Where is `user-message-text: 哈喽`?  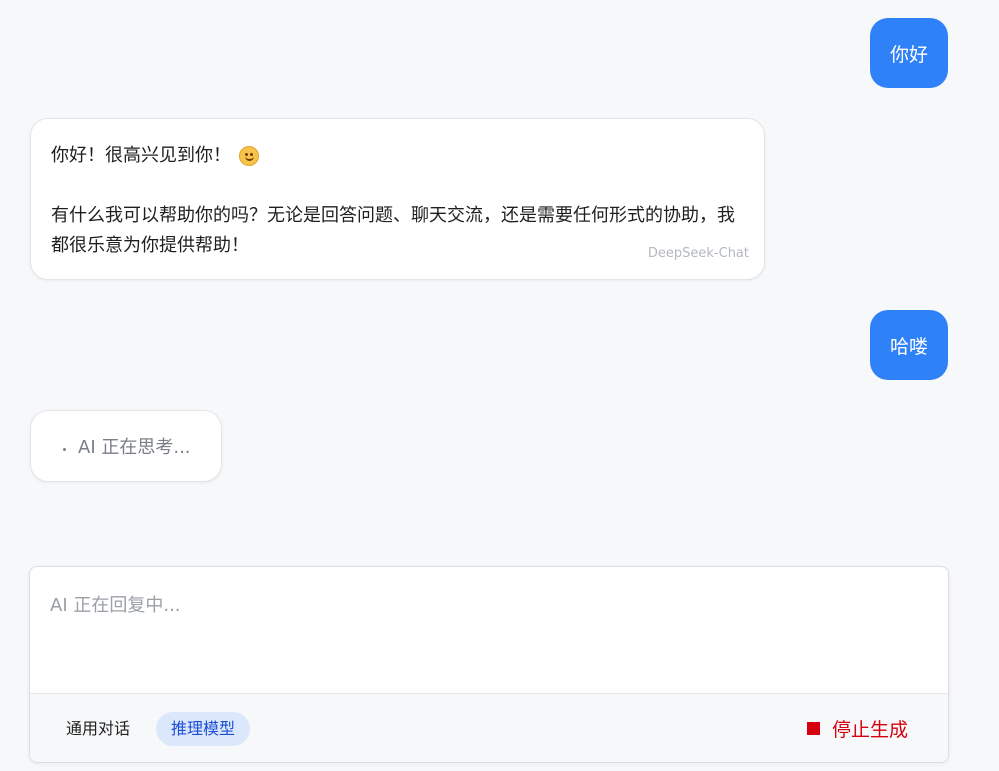 user-message-text: 哈喽 is located at coordinates (908, 346).